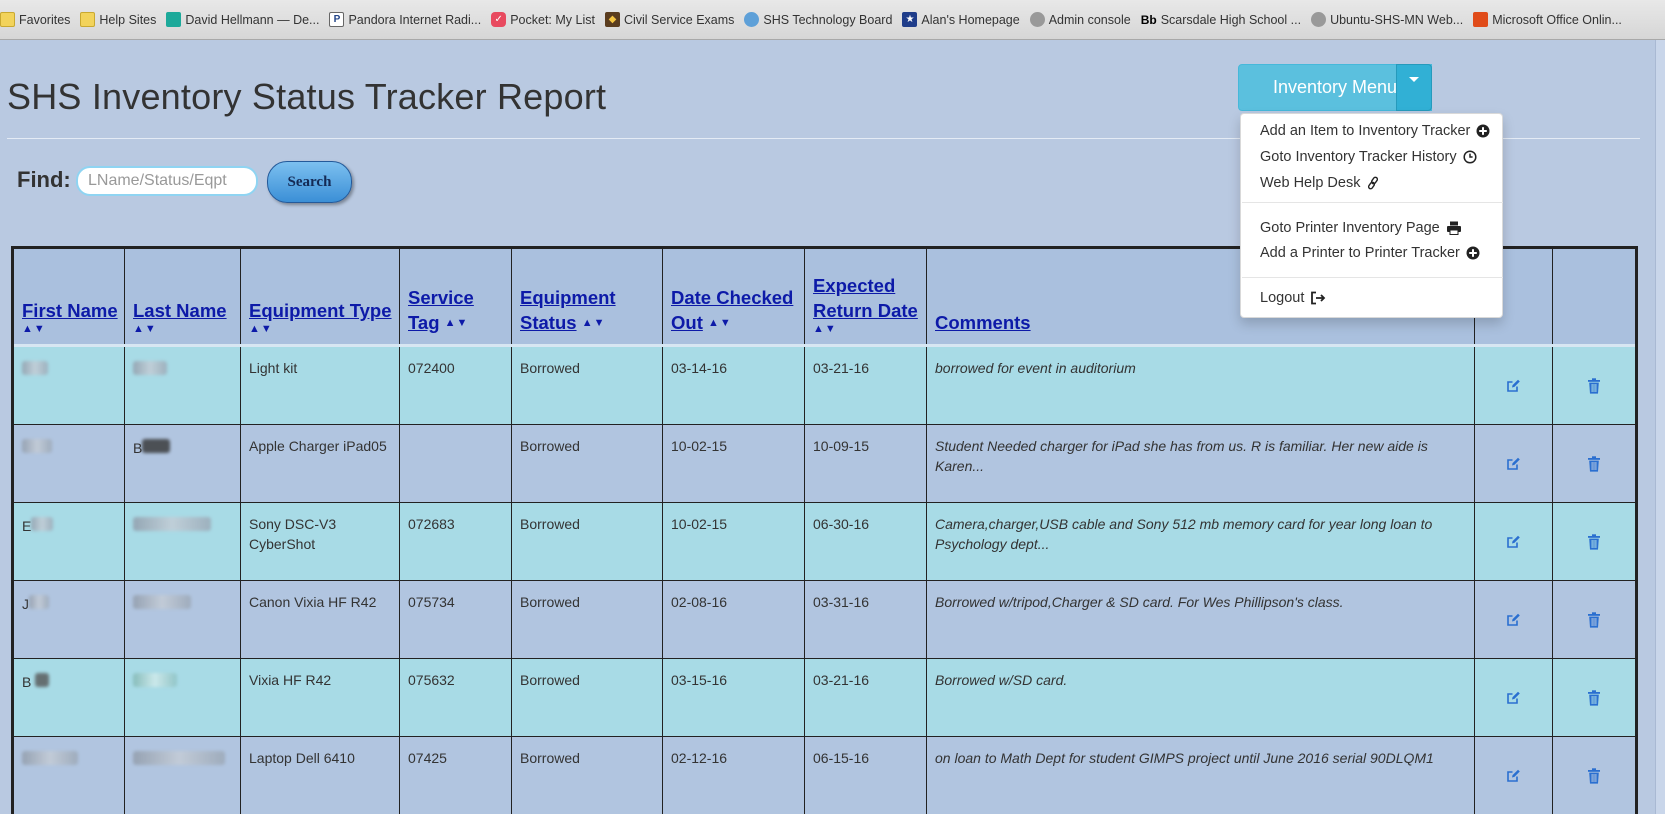 This screenshot has height=814, width=1665. Describe the element at coordinates (1454, 228) in the screenshot. I see `printer-icon` at that location.